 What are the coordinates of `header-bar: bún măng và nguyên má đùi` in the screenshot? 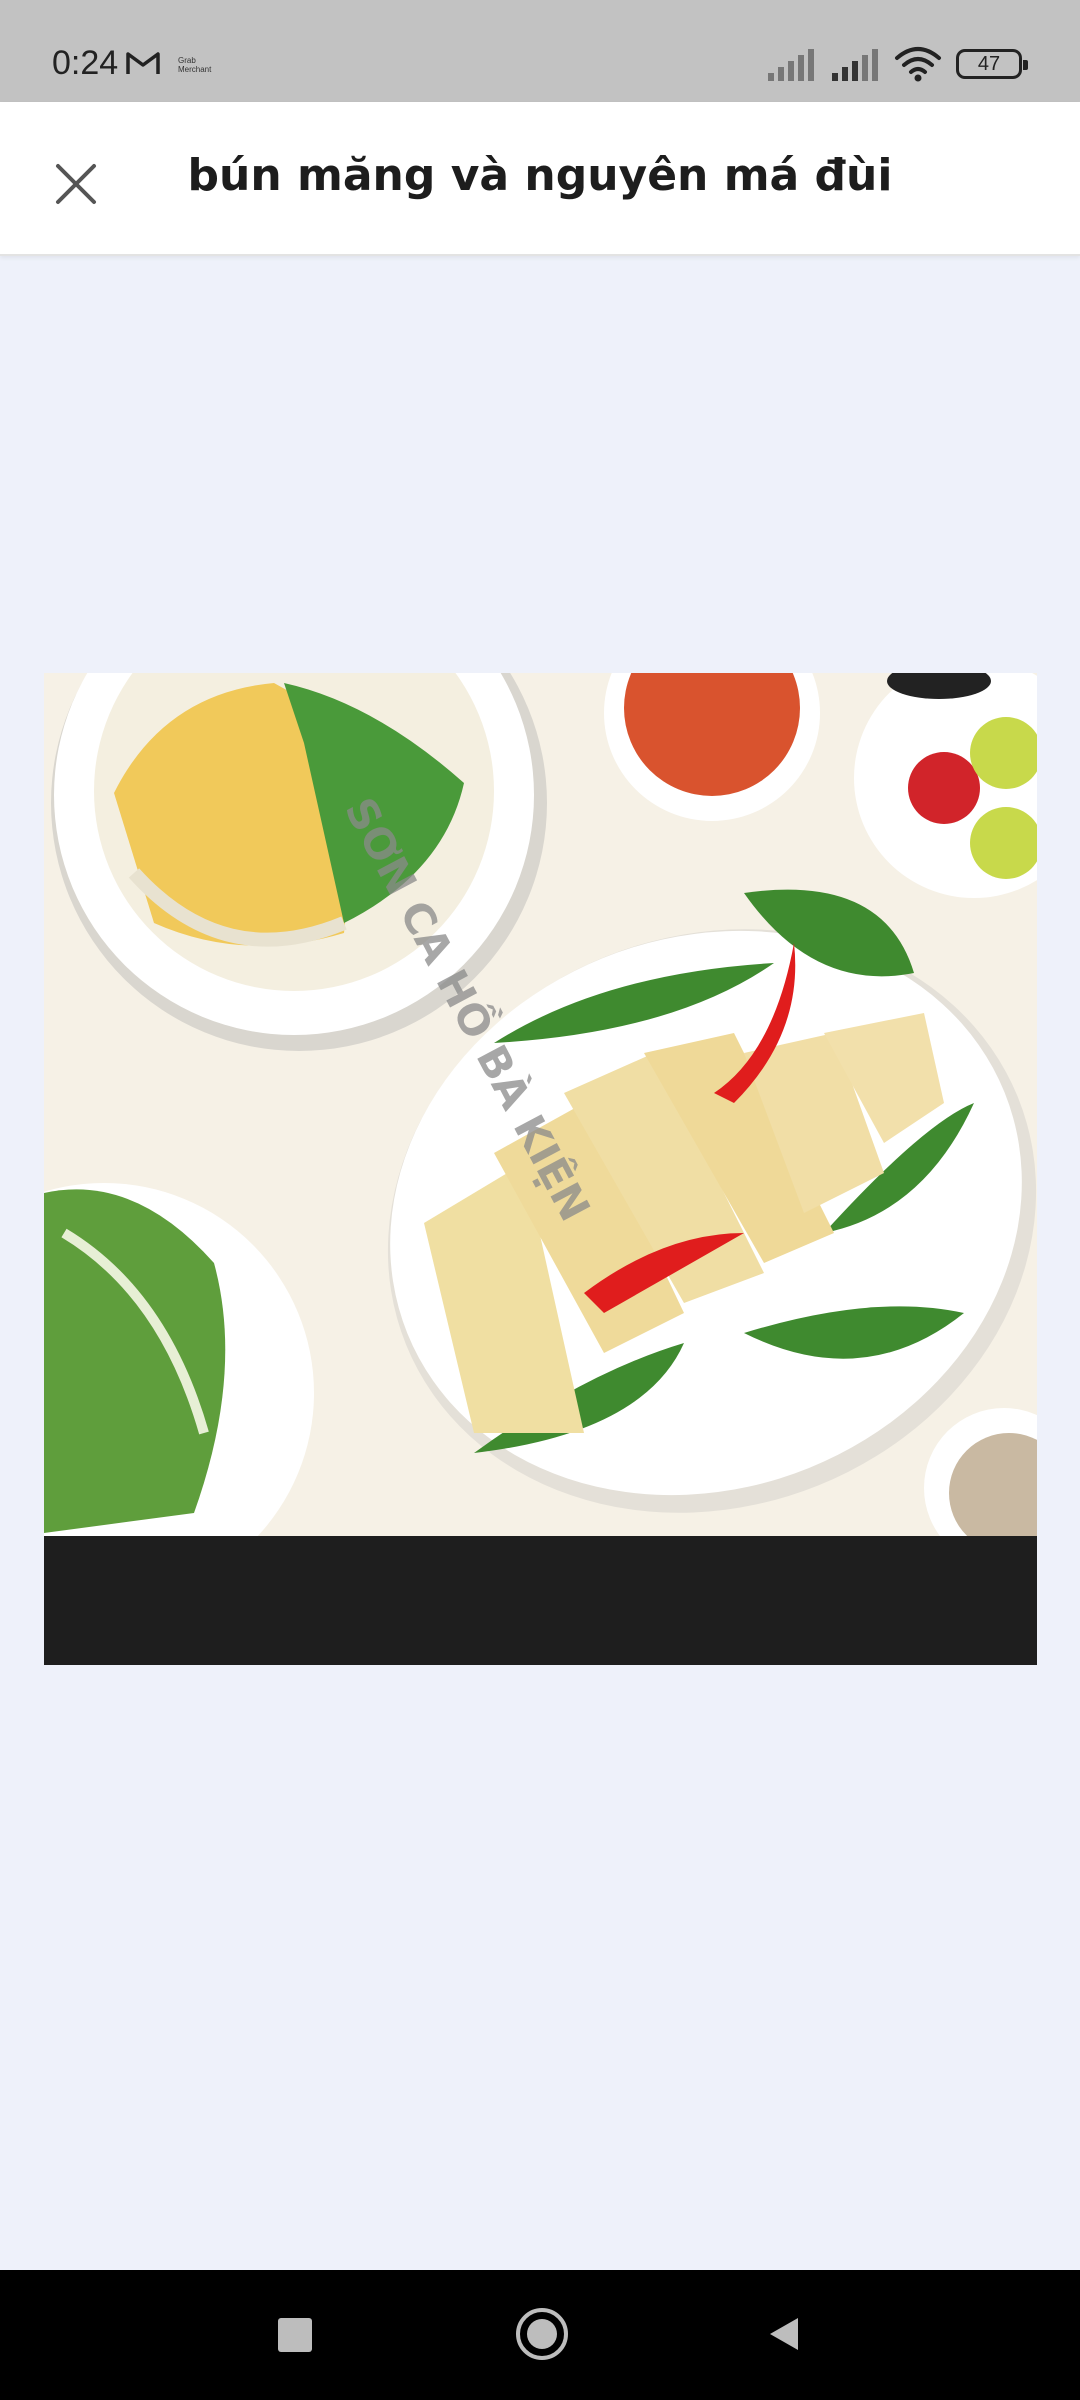 It's located at (540, 179).